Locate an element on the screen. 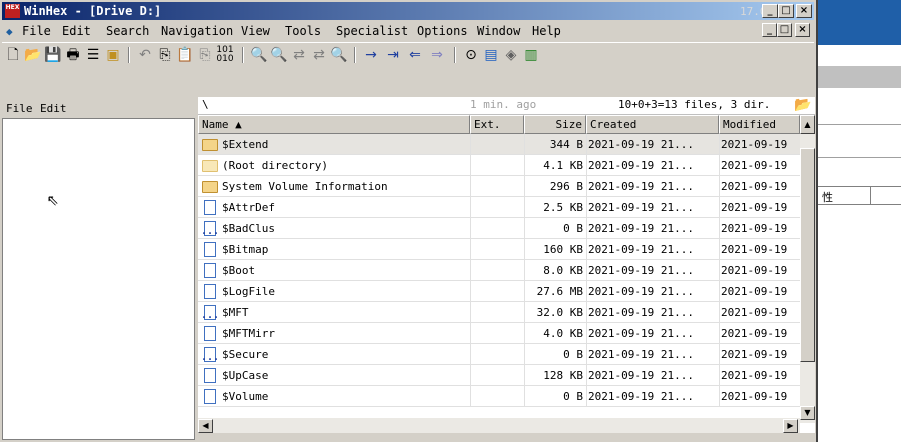 The width and height of the screenshot is (901, 442). left-menu-file: File is located at coordinates (19, 108).